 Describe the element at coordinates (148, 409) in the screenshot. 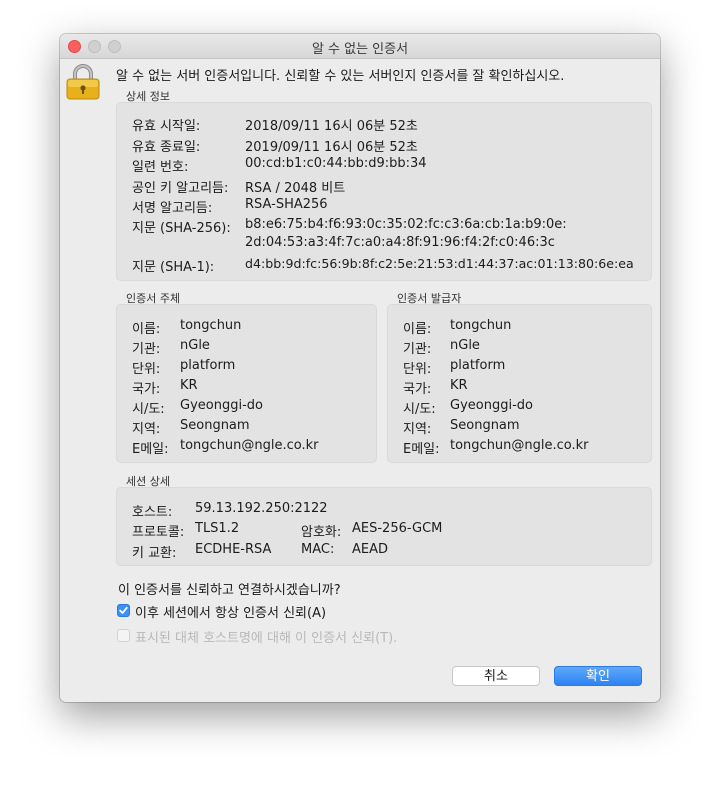

I see `subject-state-label: 시/도:` at that location.